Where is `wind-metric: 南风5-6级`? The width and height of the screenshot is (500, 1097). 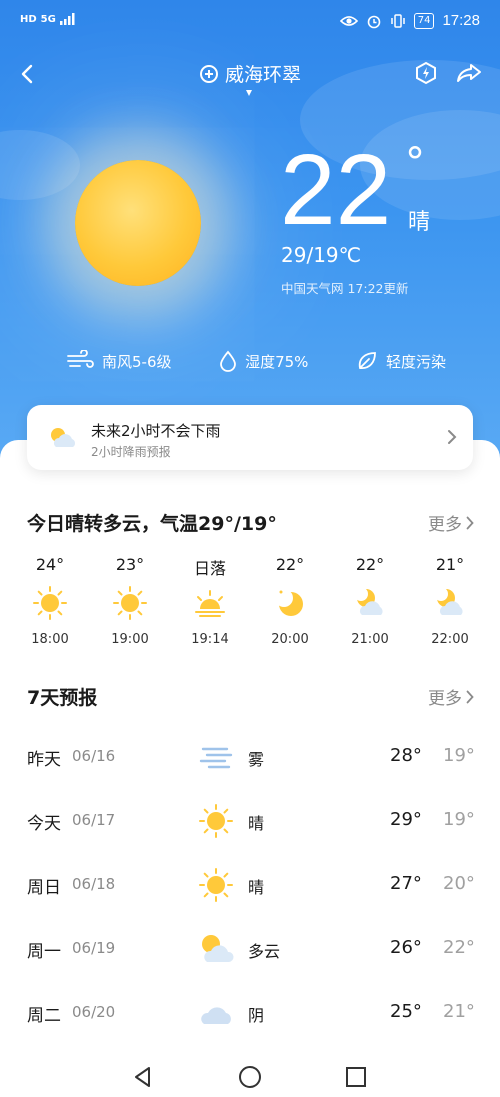 wind-metric: 南风5-6级 is located at coordinates (119, 361).